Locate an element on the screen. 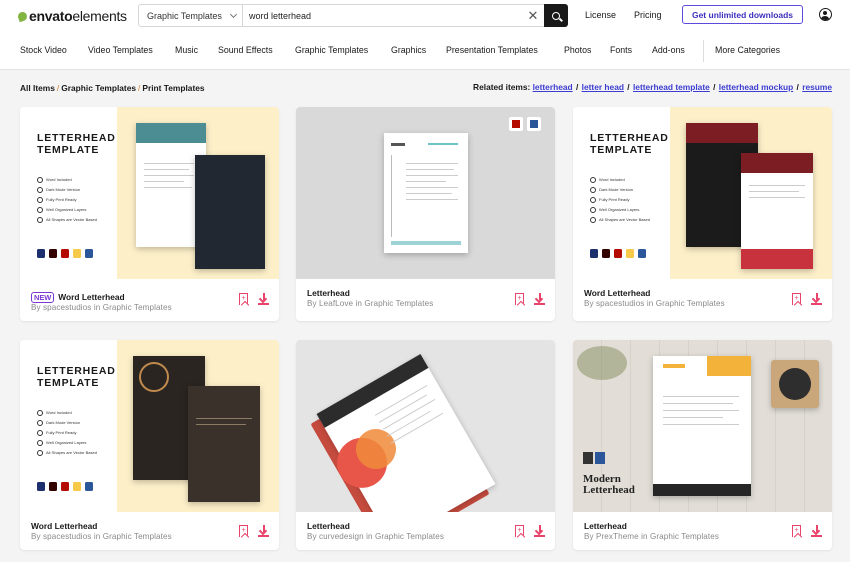  nav-sound-effects: Sound Effects is located at coordinates (245, 50).